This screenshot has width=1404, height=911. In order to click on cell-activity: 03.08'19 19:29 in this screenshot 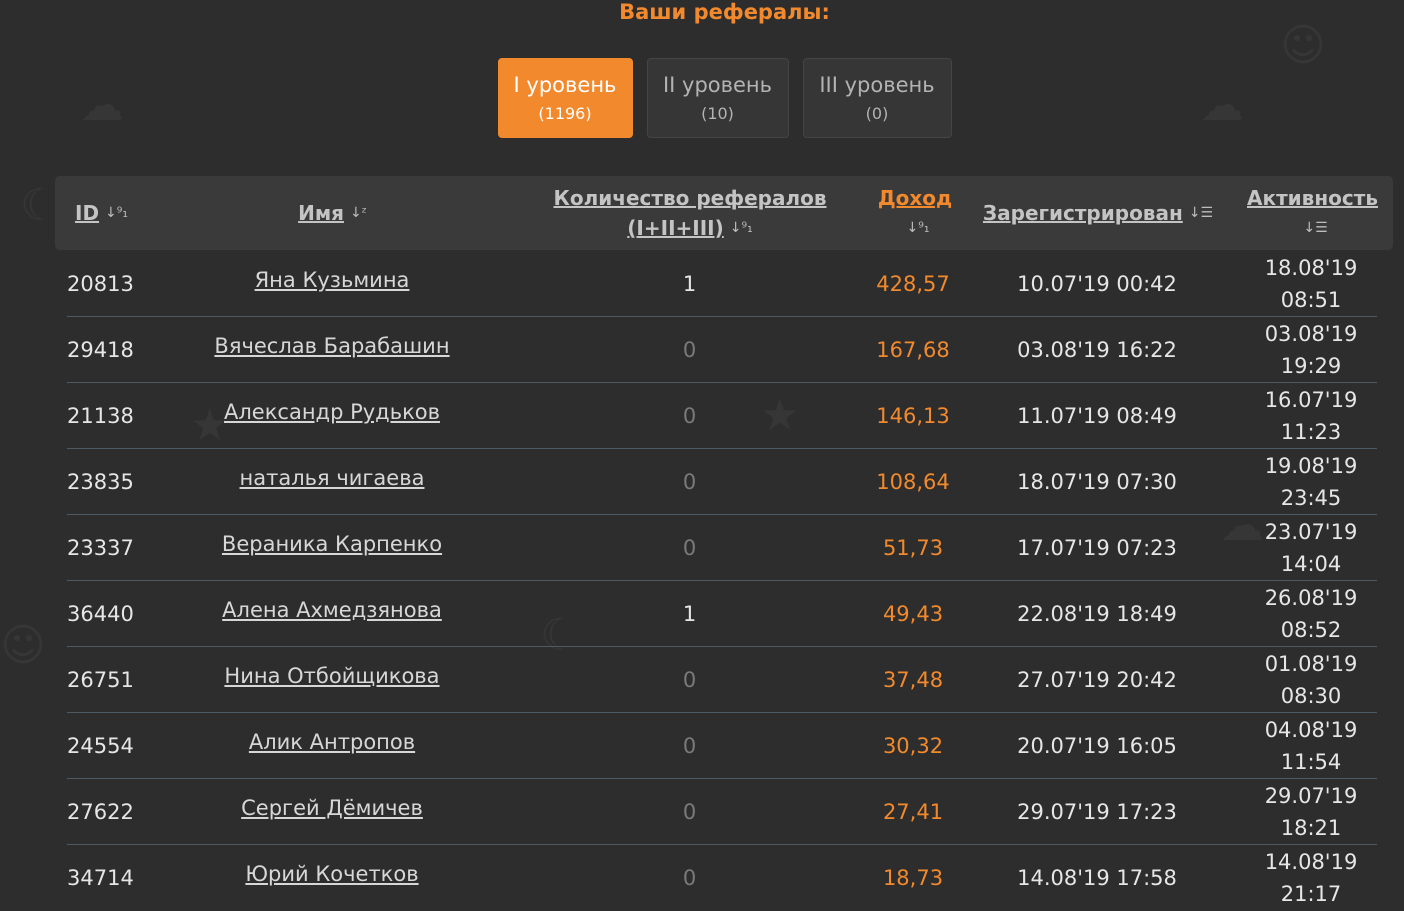, I will do `click(1311, 350)`.